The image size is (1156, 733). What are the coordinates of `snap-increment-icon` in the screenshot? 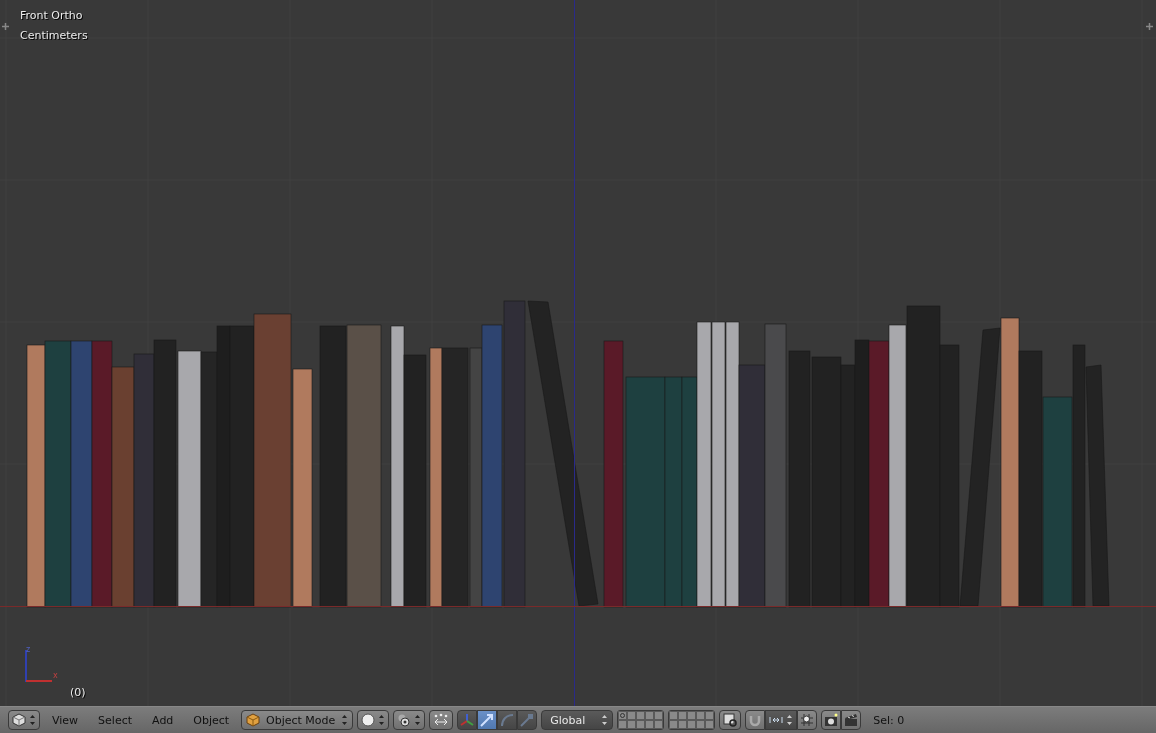 It's located at (776, 720).